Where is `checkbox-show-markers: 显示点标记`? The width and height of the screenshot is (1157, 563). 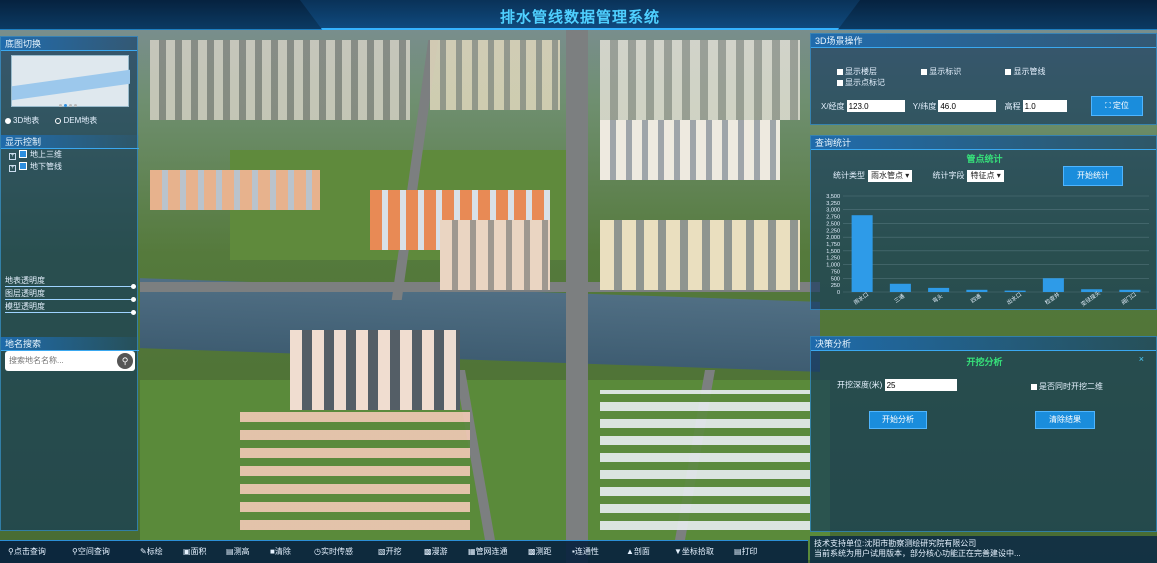
checkbox-show-markers: 显示点标记 is located at coordinates (867, 82).